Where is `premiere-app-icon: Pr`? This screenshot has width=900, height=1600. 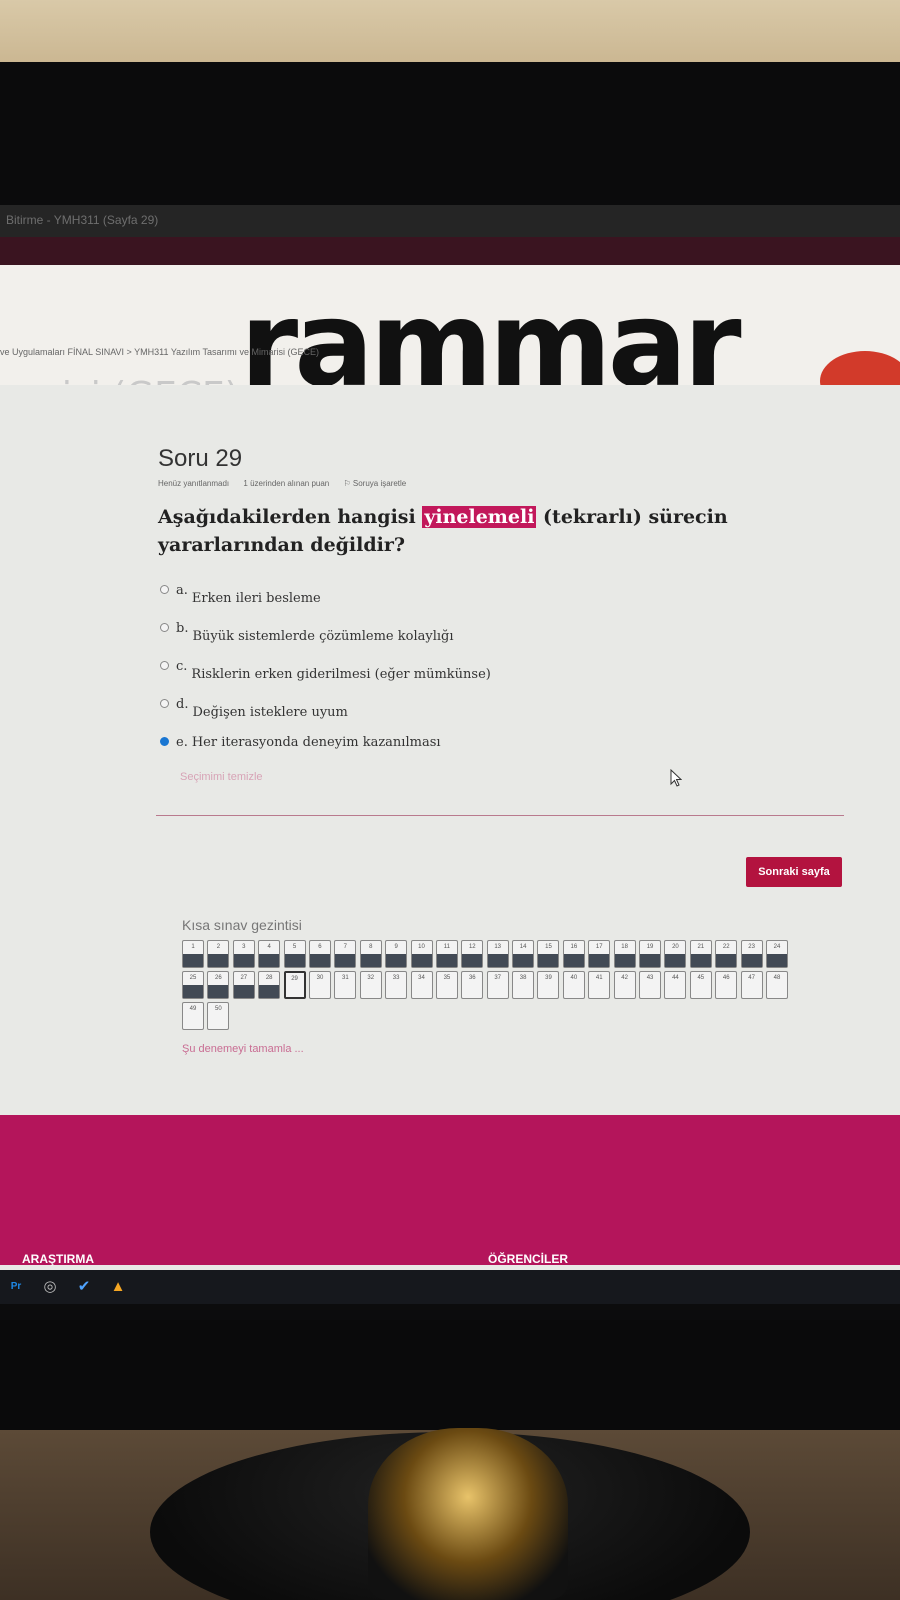
premiere-app-icon: Pr is located at coordinates (16, 1287).